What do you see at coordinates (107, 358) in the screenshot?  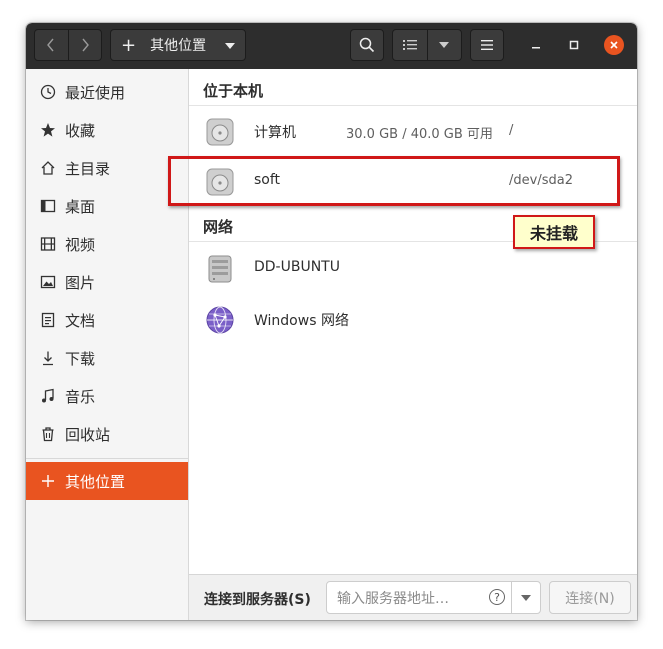 I see `sidebar-item-downloads: 下载` at bounding box center [107, 358].